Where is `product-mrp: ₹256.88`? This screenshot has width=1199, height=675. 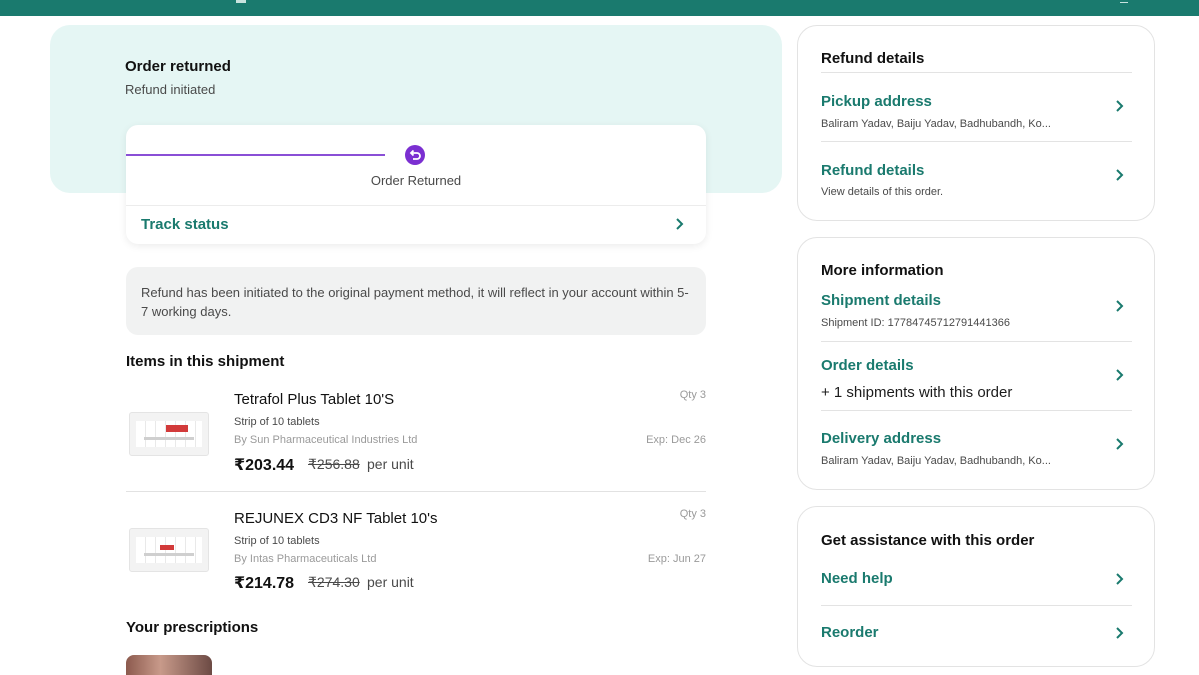
product-mrp: ₹256.88 is located at coordinates (334, 464).